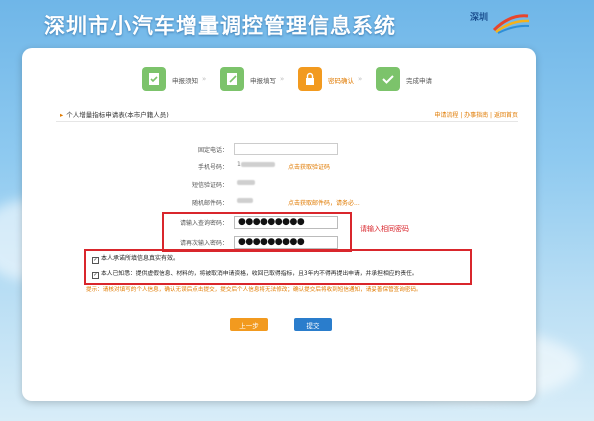 The width and height of the screenshot is (594, 421). Describe the element at coordinates (384, 229) in the screenshot. I see `callout-text: 请输入相同密码` at that location.